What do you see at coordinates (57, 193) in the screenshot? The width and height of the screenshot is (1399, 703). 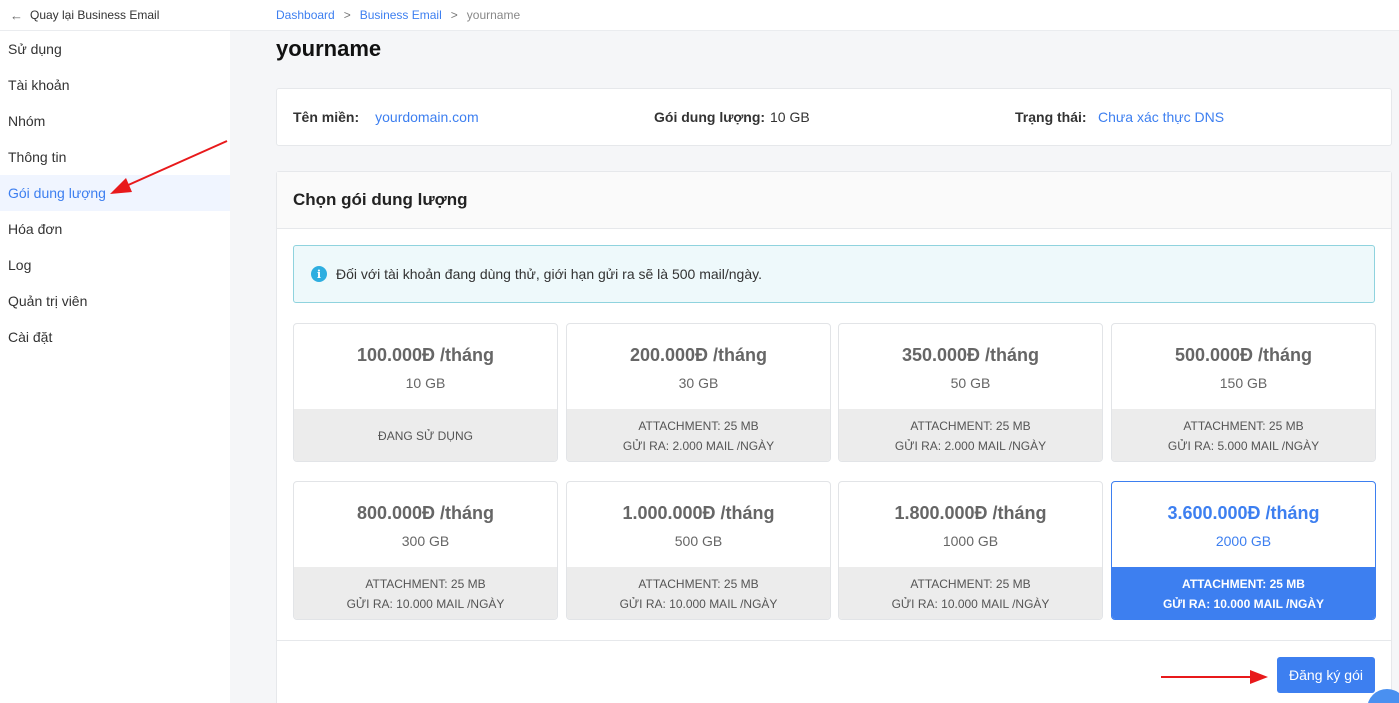 I see `sidebar-item-label: Gói dung lượng` at bounding box center [57, 193].